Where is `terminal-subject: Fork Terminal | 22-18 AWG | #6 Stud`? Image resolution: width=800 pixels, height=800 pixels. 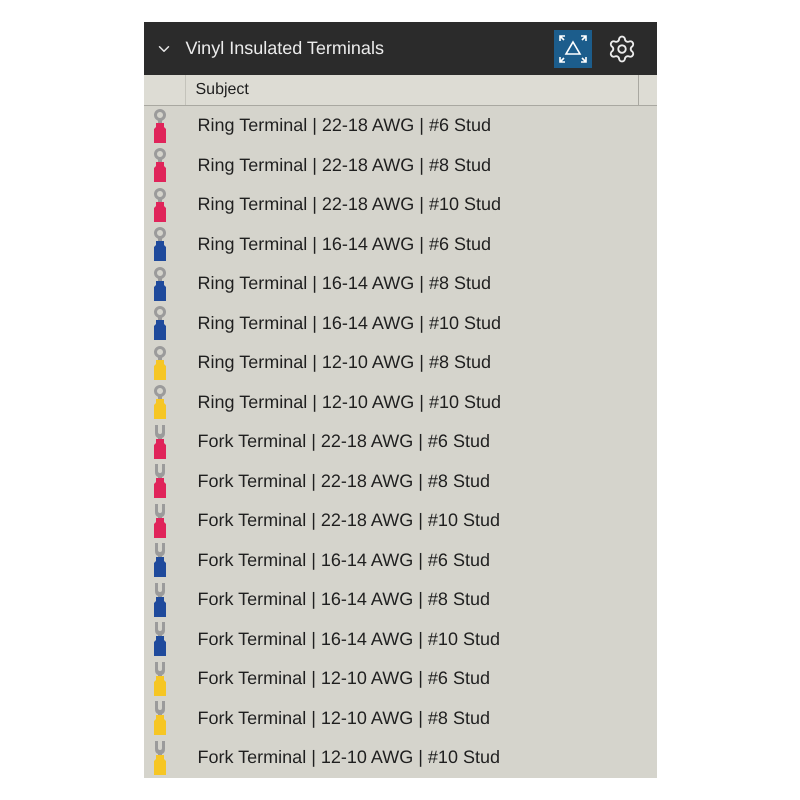 terminal-subject: Fork Terminal | 22-18 AWG | #6 Stud is located at coordinates (338, 442).